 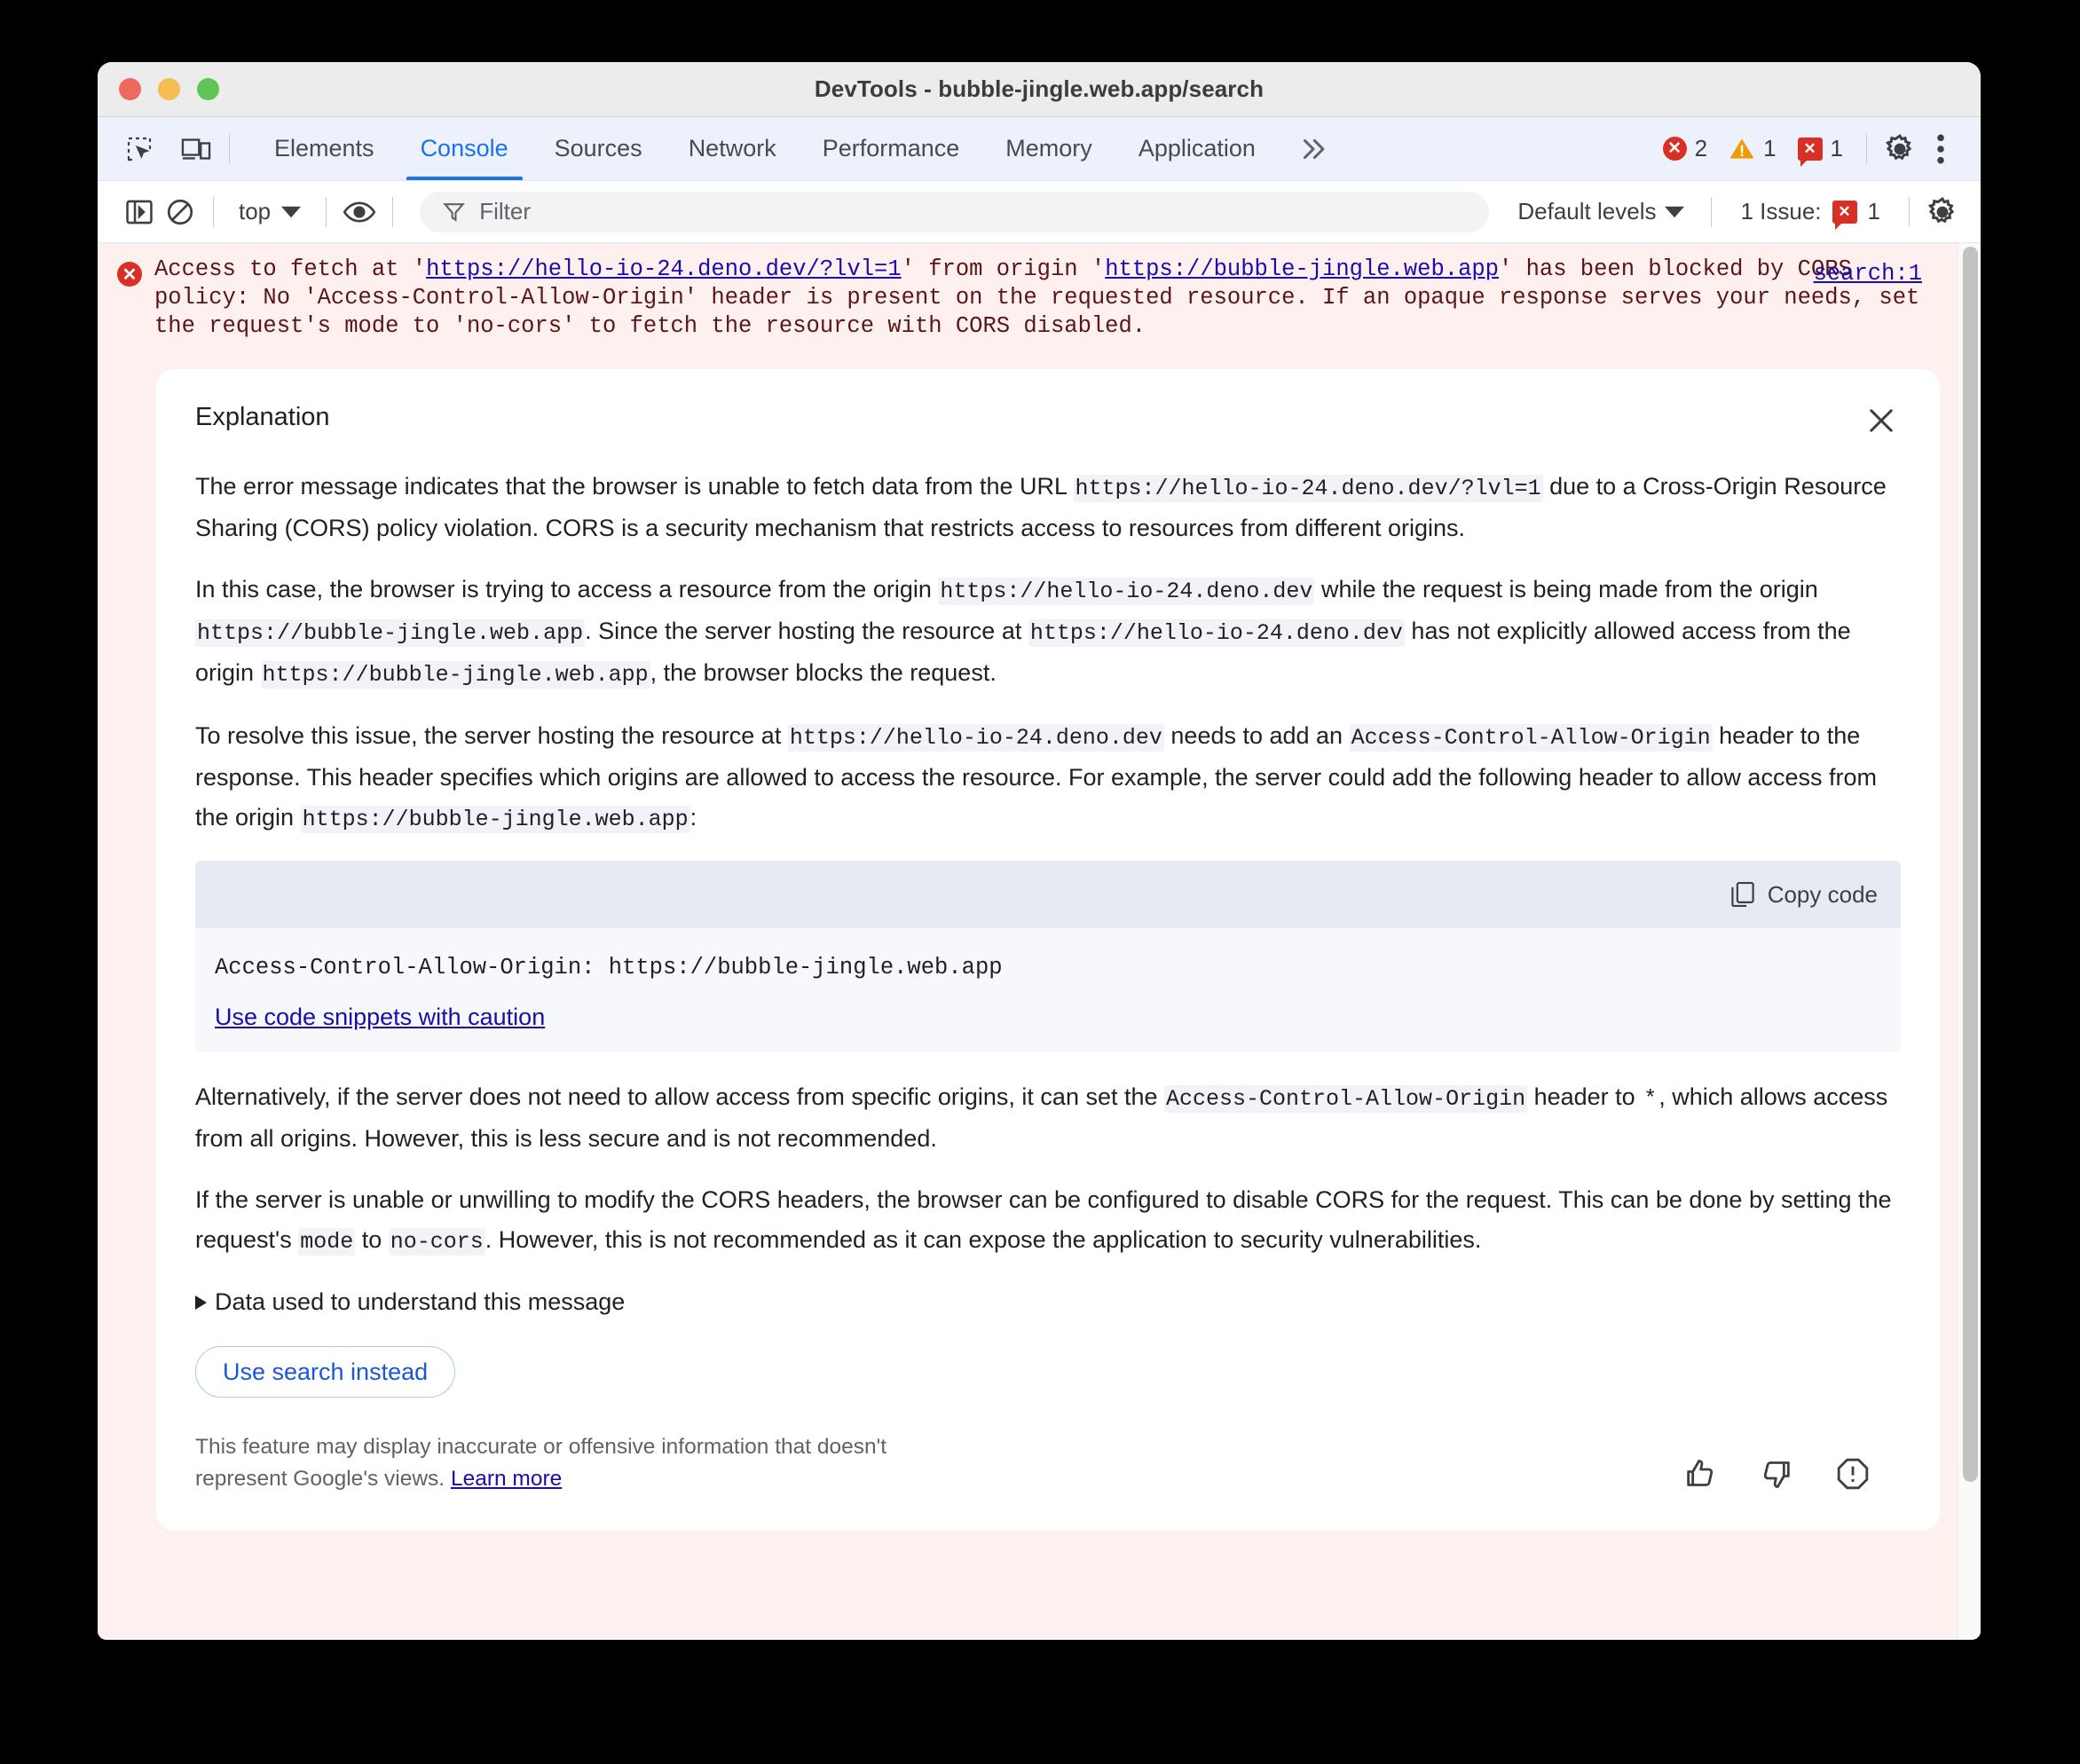 What do you see at coordinates (180, 212) in the screenshot?
I see `clear-console-icon` at bounding box center [180, 212].